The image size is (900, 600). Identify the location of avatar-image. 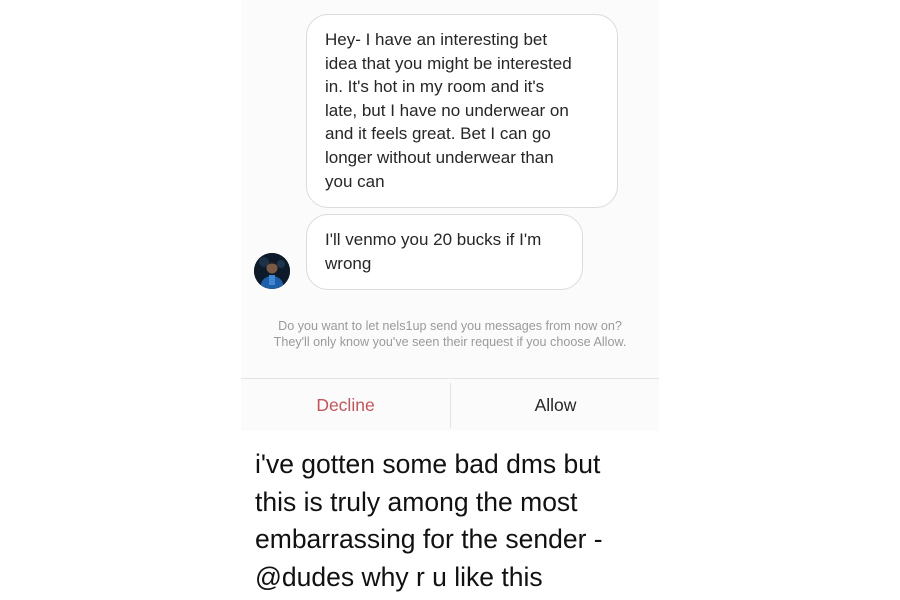
(272, 271).